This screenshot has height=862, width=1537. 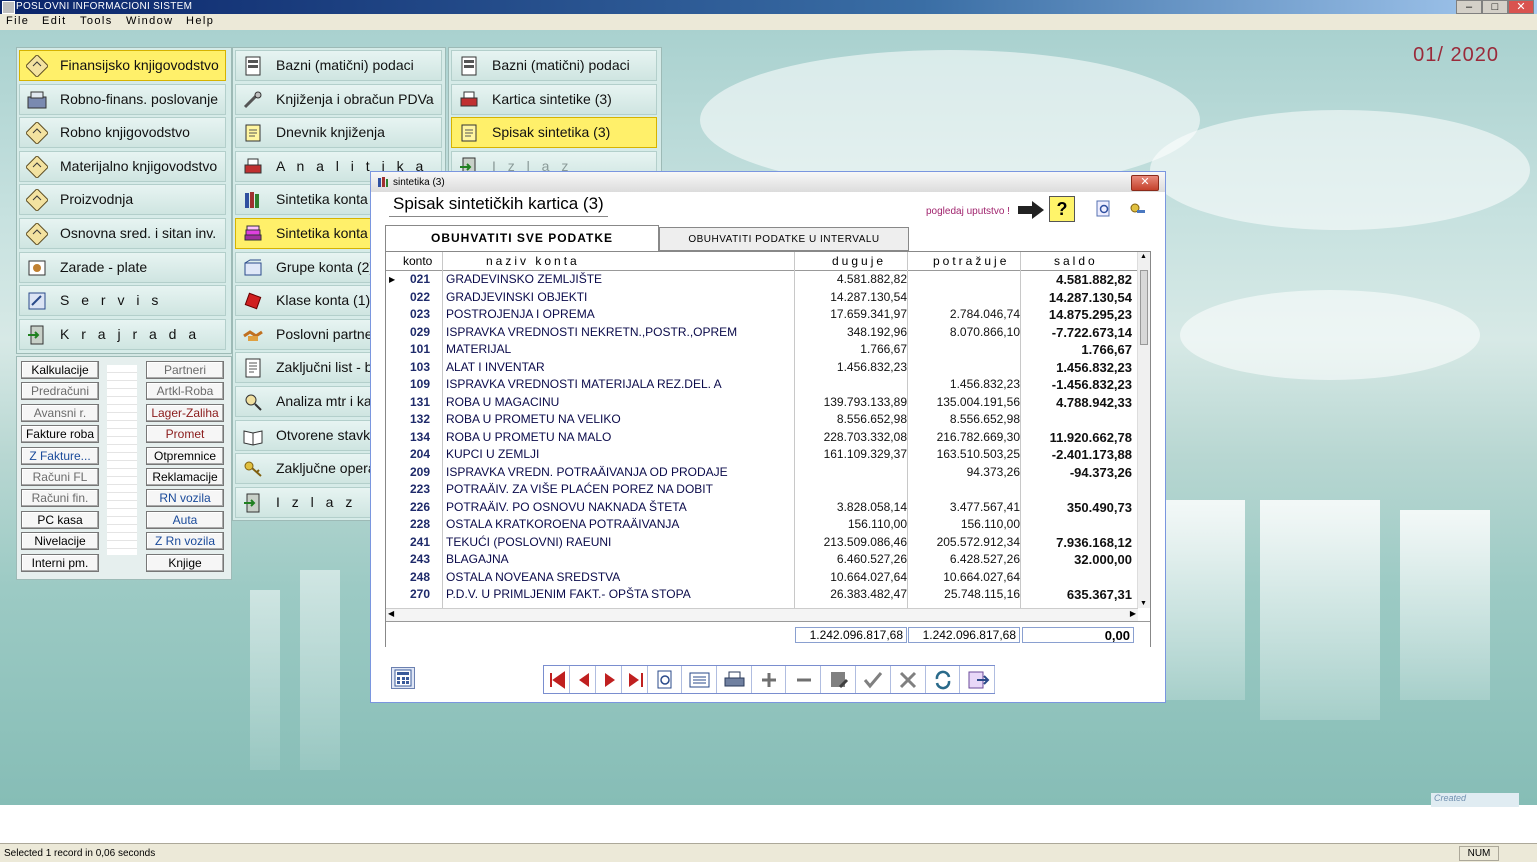 What do you see at coordinates (533, 261) in the screenshot?
I see `col-naziv: naziv konta` at bounding box center [533, 261].